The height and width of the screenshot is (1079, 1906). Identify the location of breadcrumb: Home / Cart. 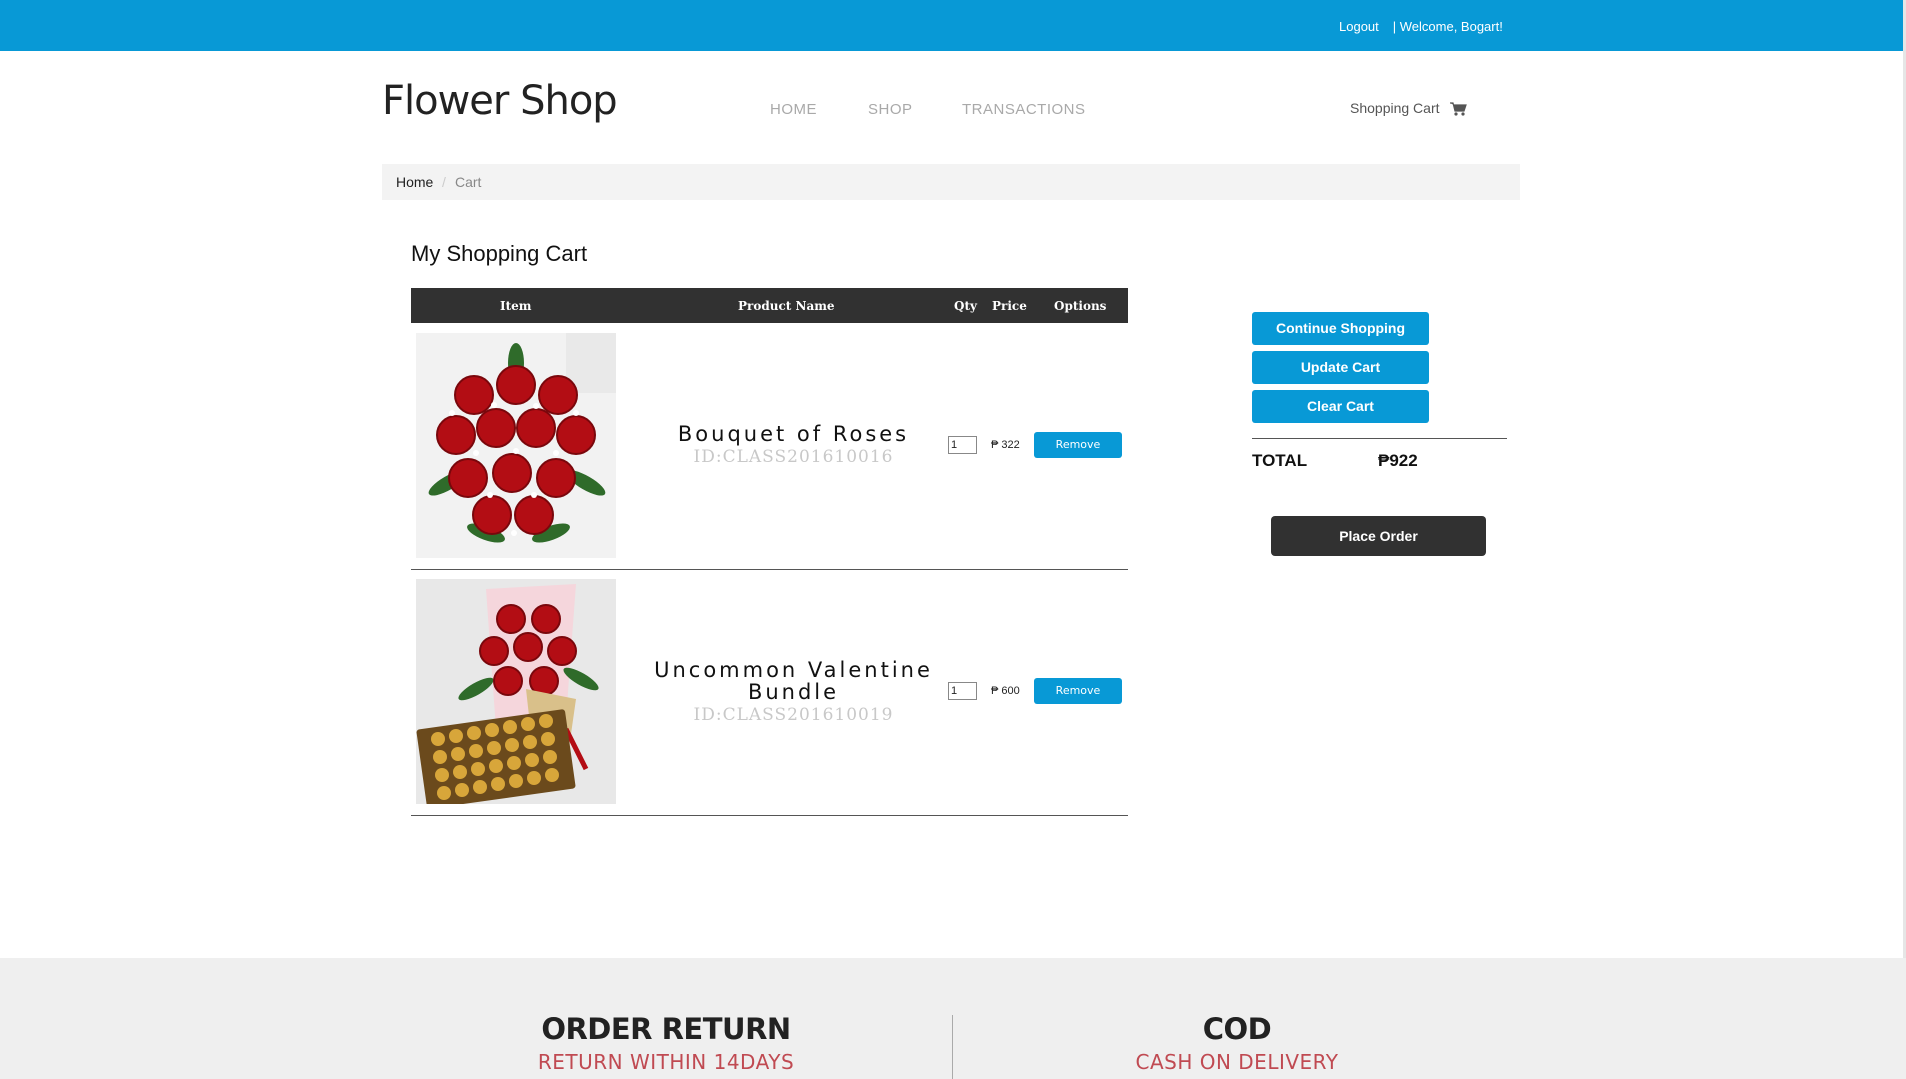
(951, 182).